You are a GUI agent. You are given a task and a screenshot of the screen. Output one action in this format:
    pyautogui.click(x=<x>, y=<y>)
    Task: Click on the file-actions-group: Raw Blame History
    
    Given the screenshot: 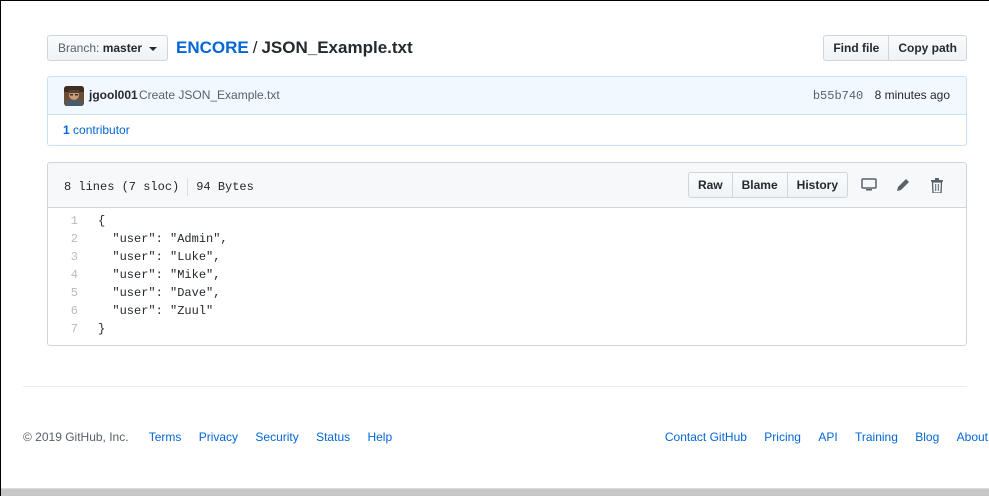 What is the action you would take?
    pyautogui.click(x=767, y=185)
    